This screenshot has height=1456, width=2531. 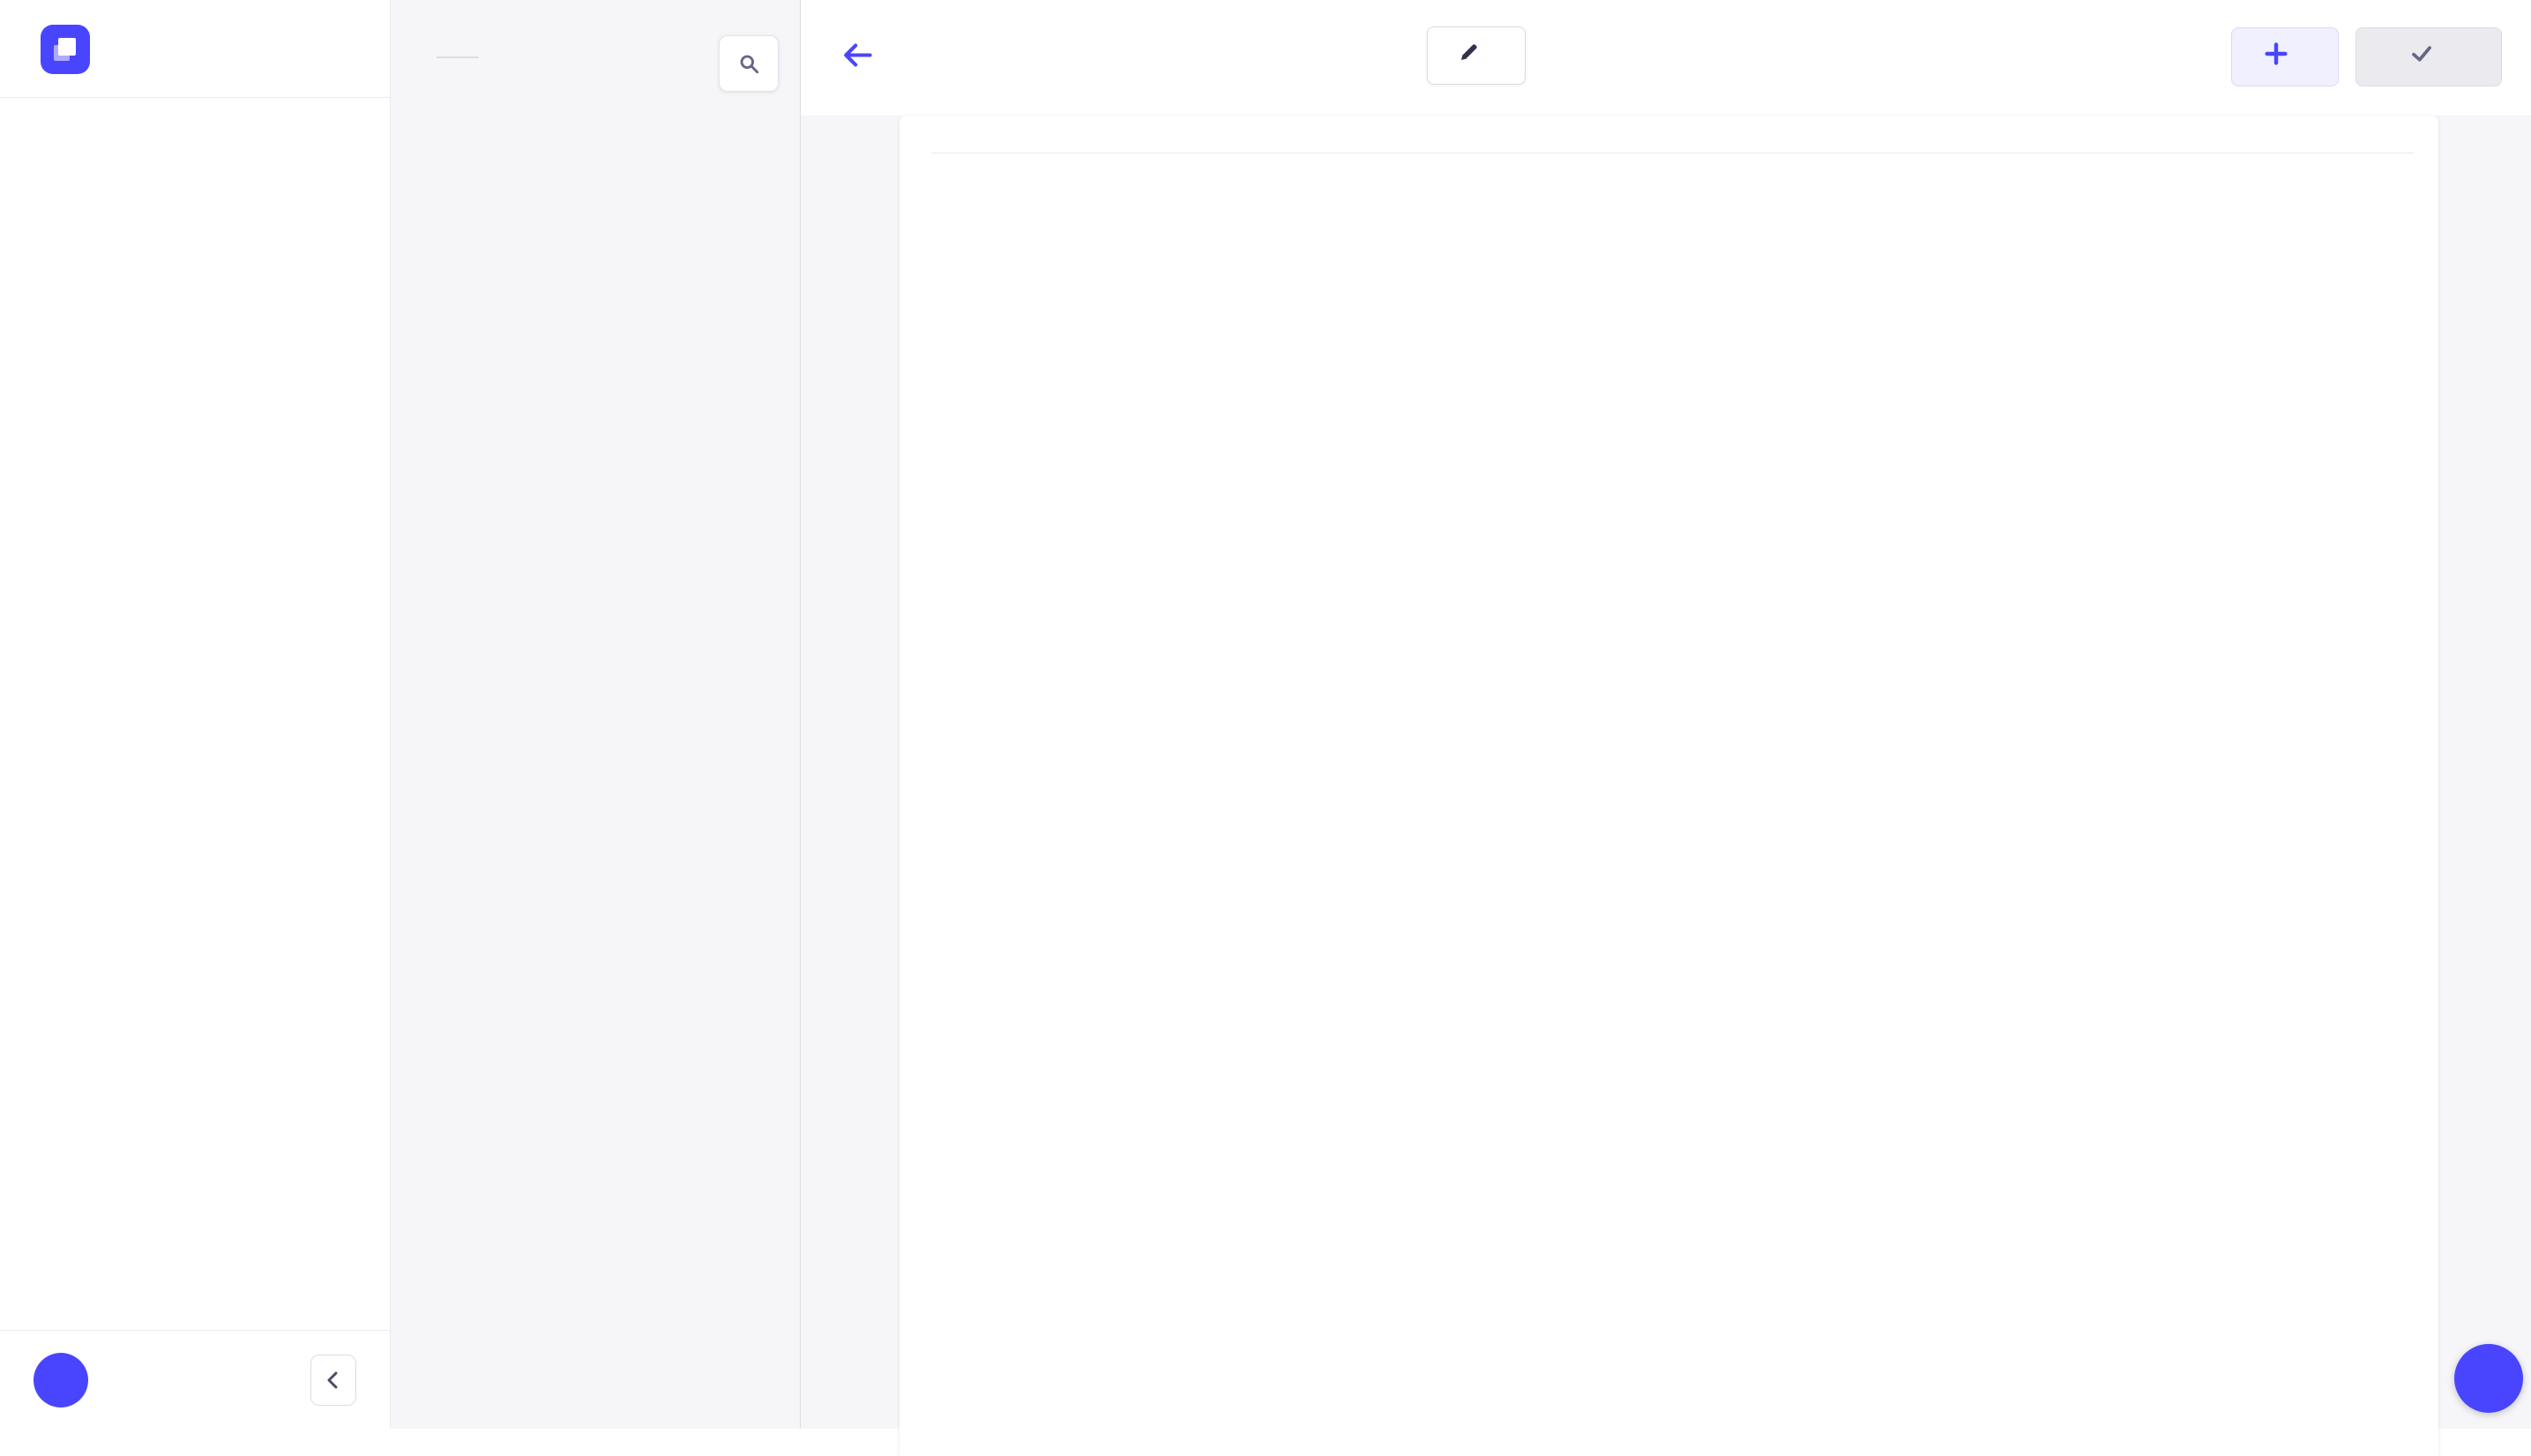 What do you see at coordinates (2276, 57) in the screenshot?
I see `plus-icon` at bounding box center [2276, 57].